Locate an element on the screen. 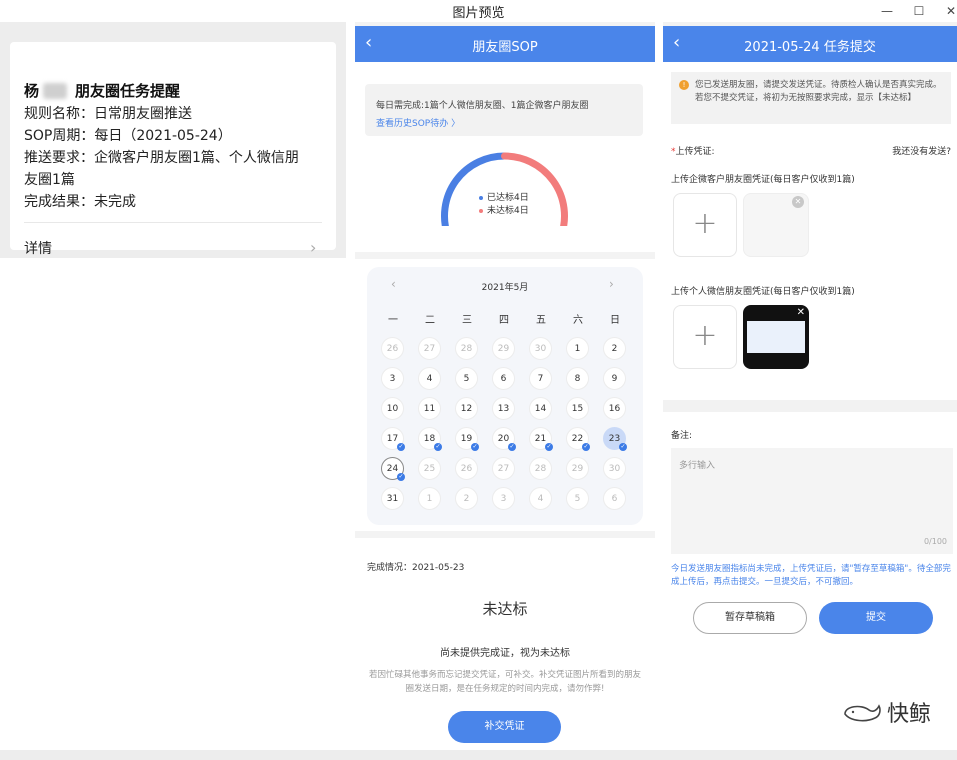 The height and width of the screenshot is (760, 957). calendar-day-number: 31 is located at coordinates (392, 498).